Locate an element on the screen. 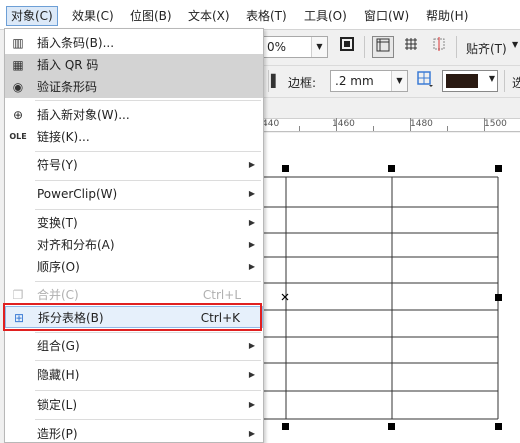 This screenshot has height=443, width=520. menu-item-align-distribute: 对齐和分布(A) ▶ is located at coordinates (134, 245).